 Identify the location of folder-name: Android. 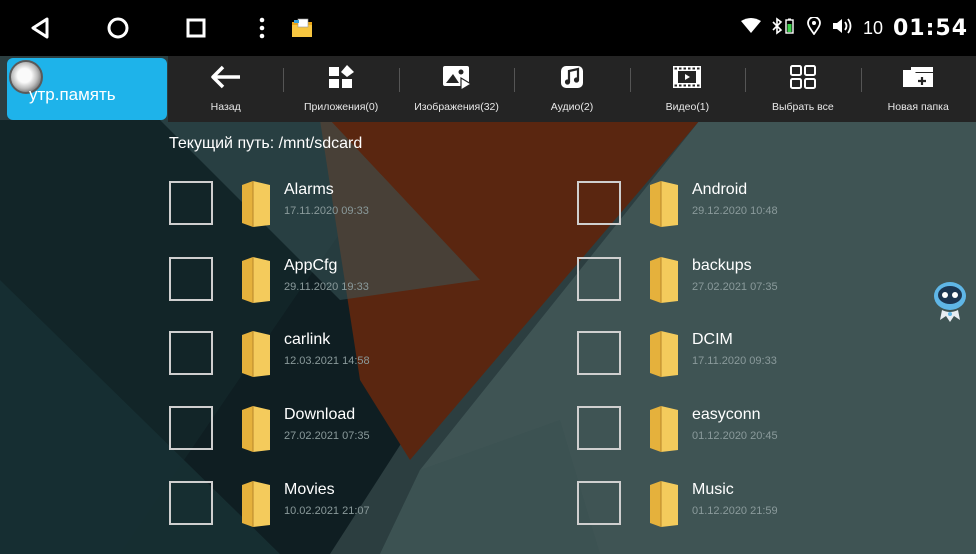
(720, 189).